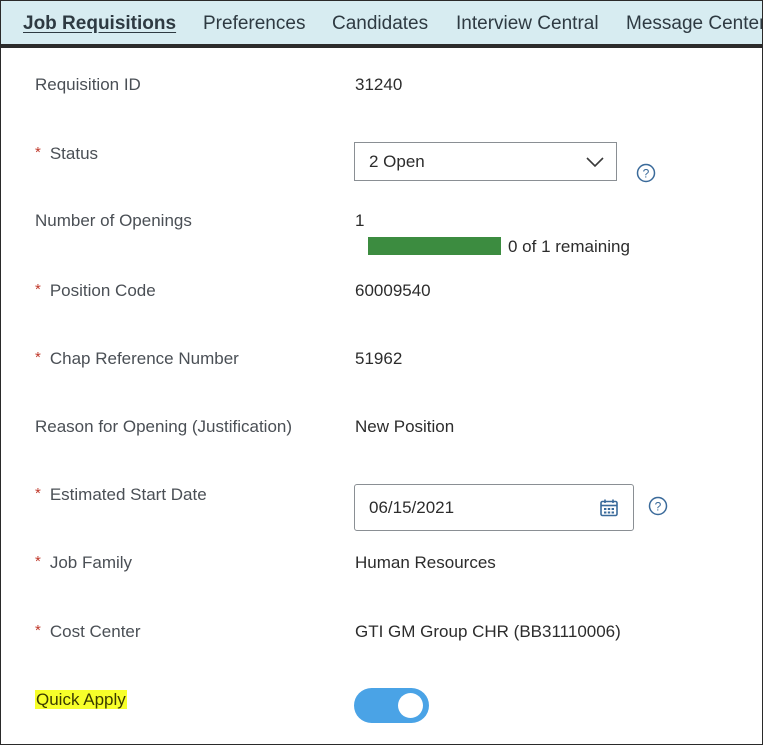 The height and width of the screenshot is (747, 765). What do you see at coordinates (102, 290) in the screenshot?
I see `position-code-label-text: Position Code` at bounding box center [102, 290].